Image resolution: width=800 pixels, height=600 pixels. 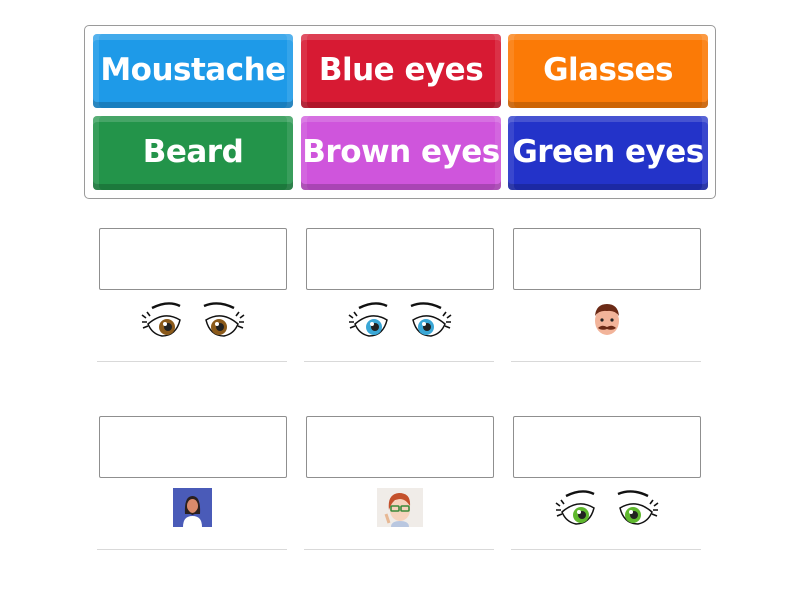 What do you see at coordinates (607, 319) in the screenshot?
I see `moustache-man-image` at bounding box center [607, 319].